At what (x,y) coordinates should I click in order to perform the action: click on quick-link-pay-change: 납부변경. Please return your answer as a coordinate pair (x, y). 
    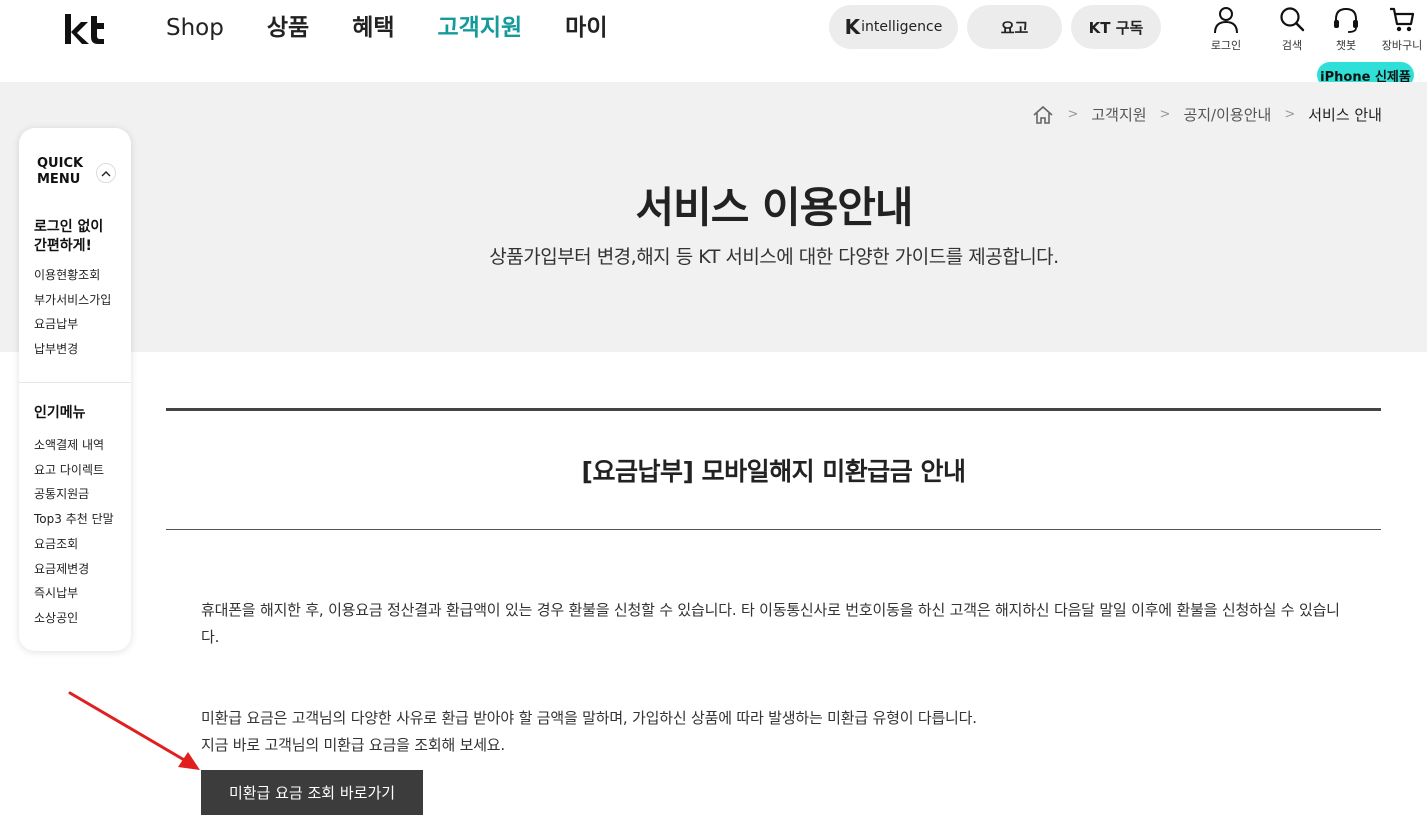
    Looking at the image, I should click on (72, 349).